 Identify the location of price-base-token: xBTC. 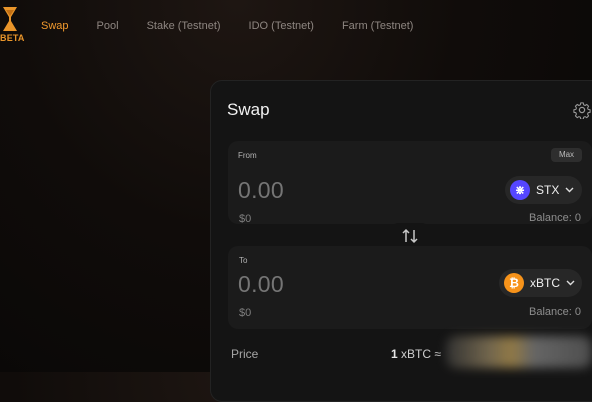
(416, 354).